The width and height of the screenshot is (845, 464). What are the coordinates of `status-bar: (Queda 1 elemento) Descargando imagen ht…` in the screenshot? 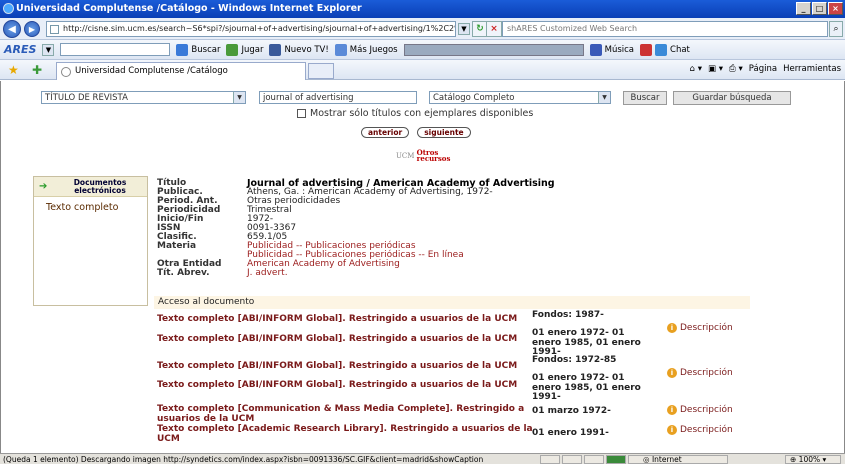 It's located at (422, 458).